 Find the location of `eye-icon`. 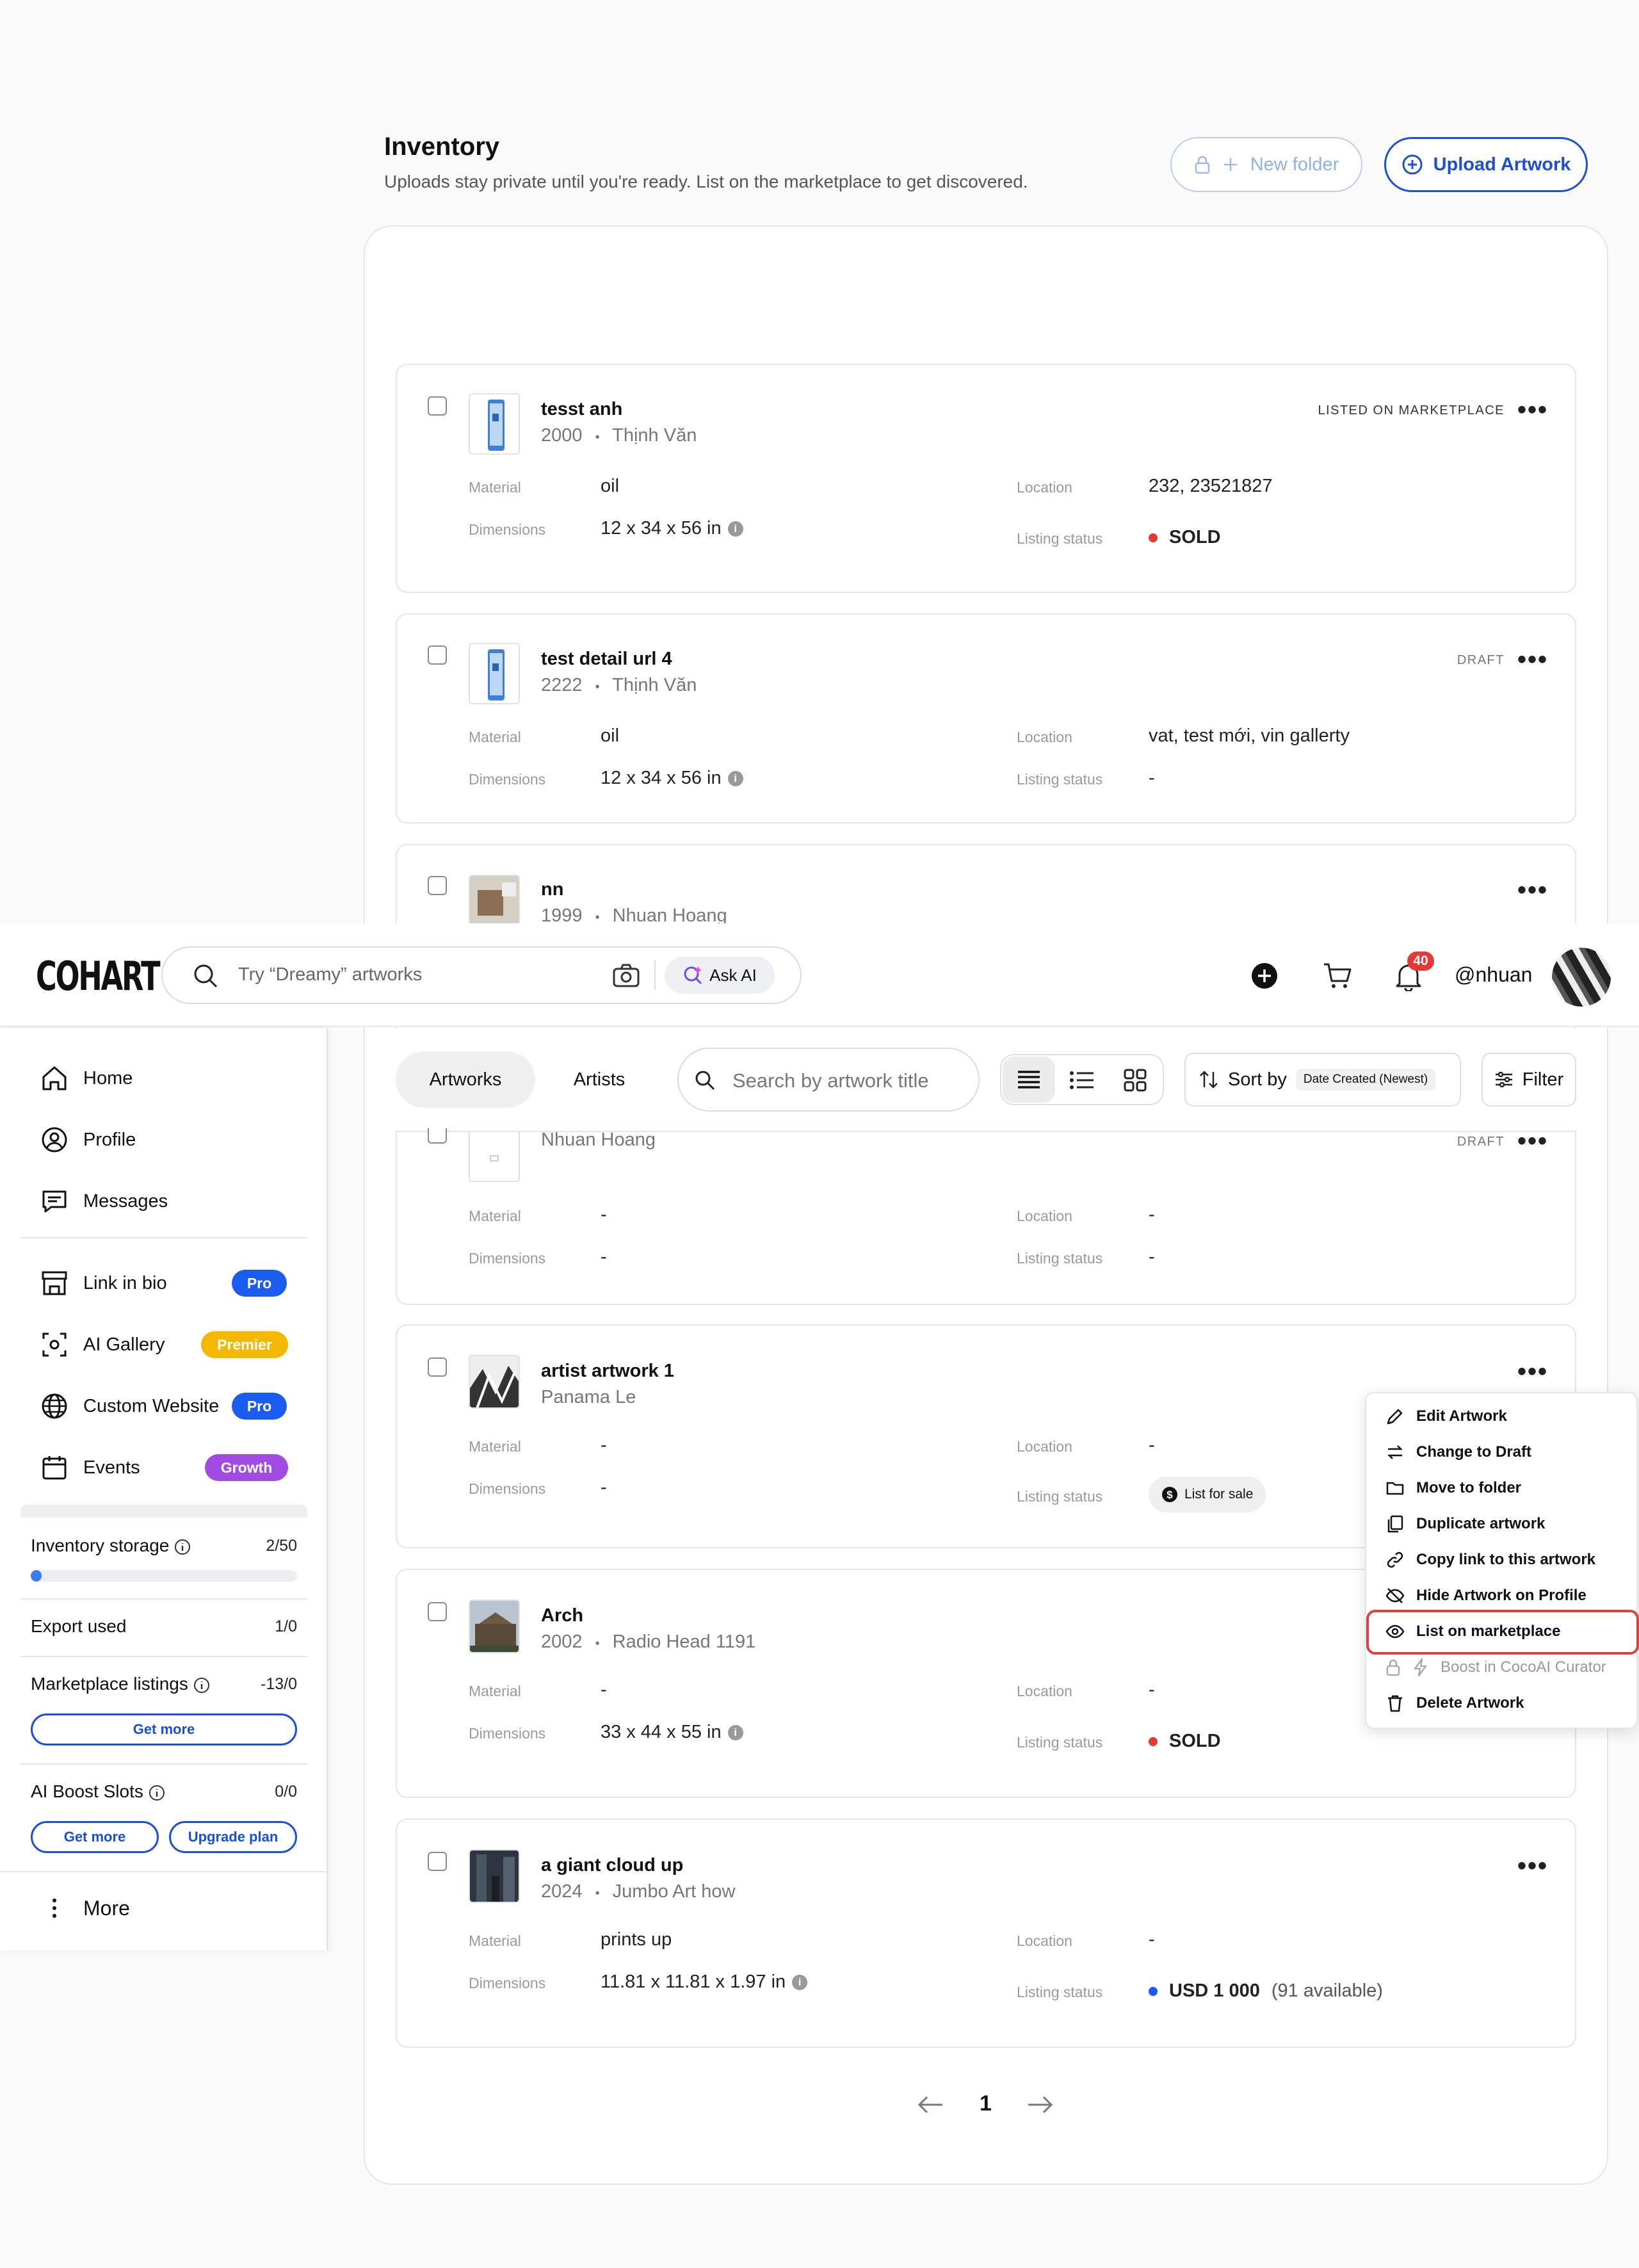

eye-icon is located at coordinates (1395, 1631).